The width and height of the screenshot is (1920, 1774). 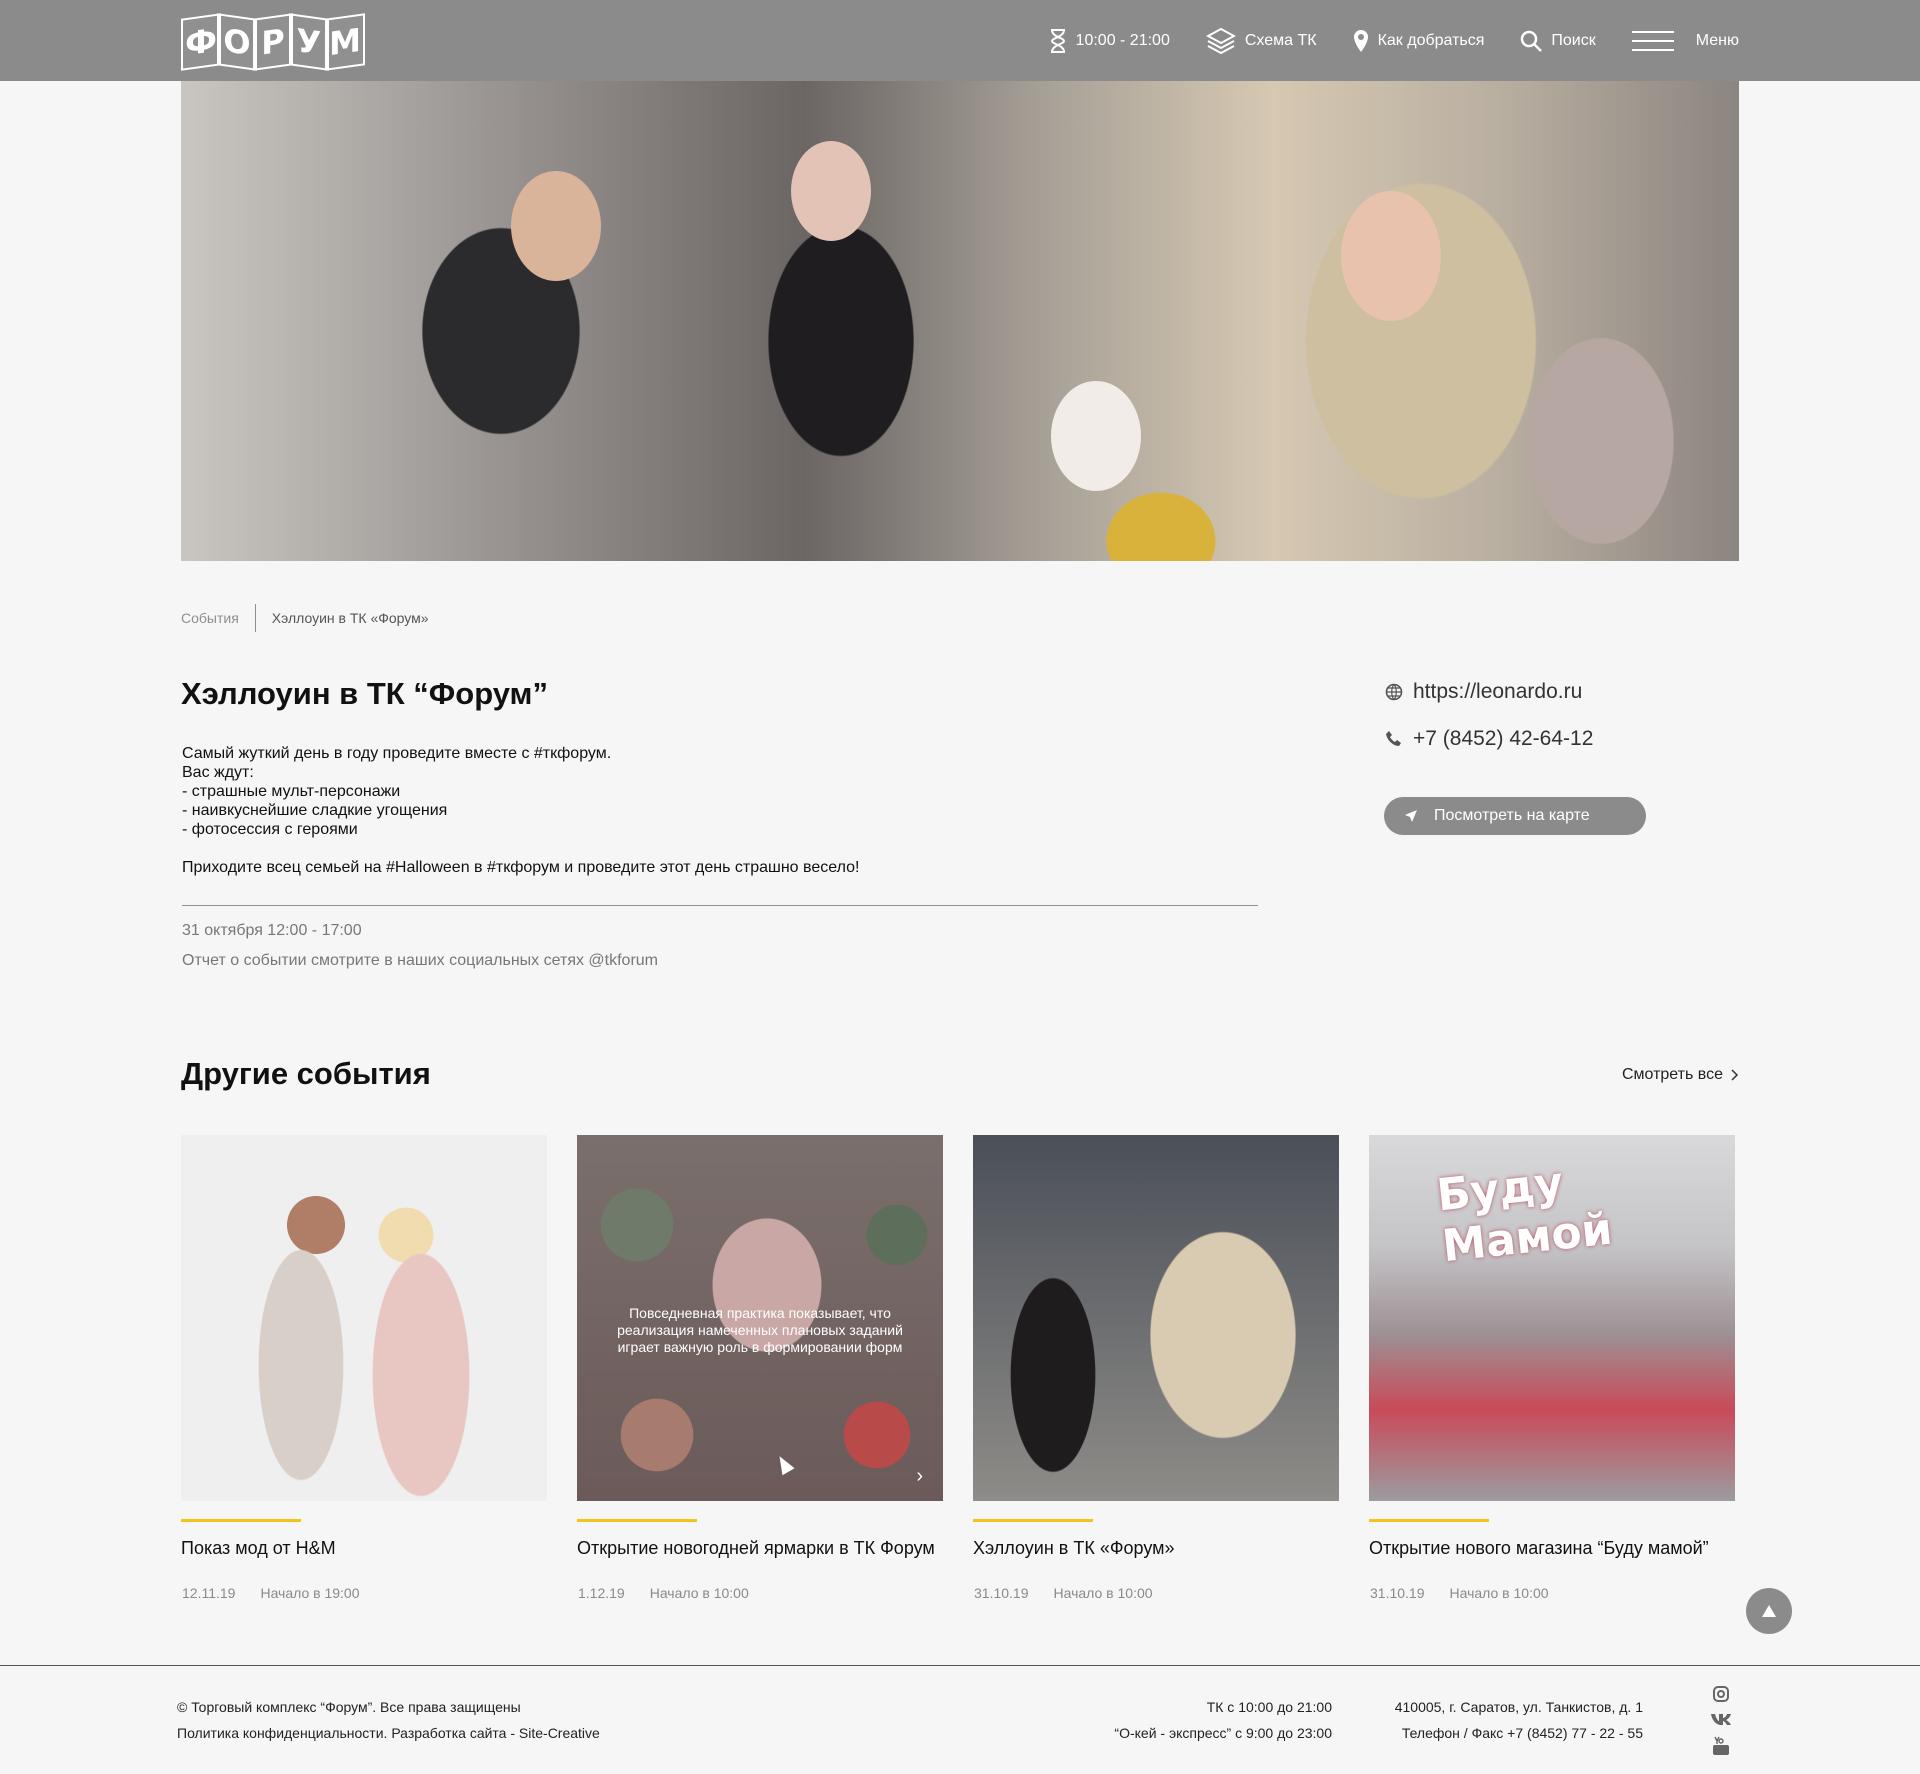 What do you see at coordinates (1552, 1318) in the screenshot?
I see `event-card-image: Буду Мамой` at bounding box center [1552, 1318].